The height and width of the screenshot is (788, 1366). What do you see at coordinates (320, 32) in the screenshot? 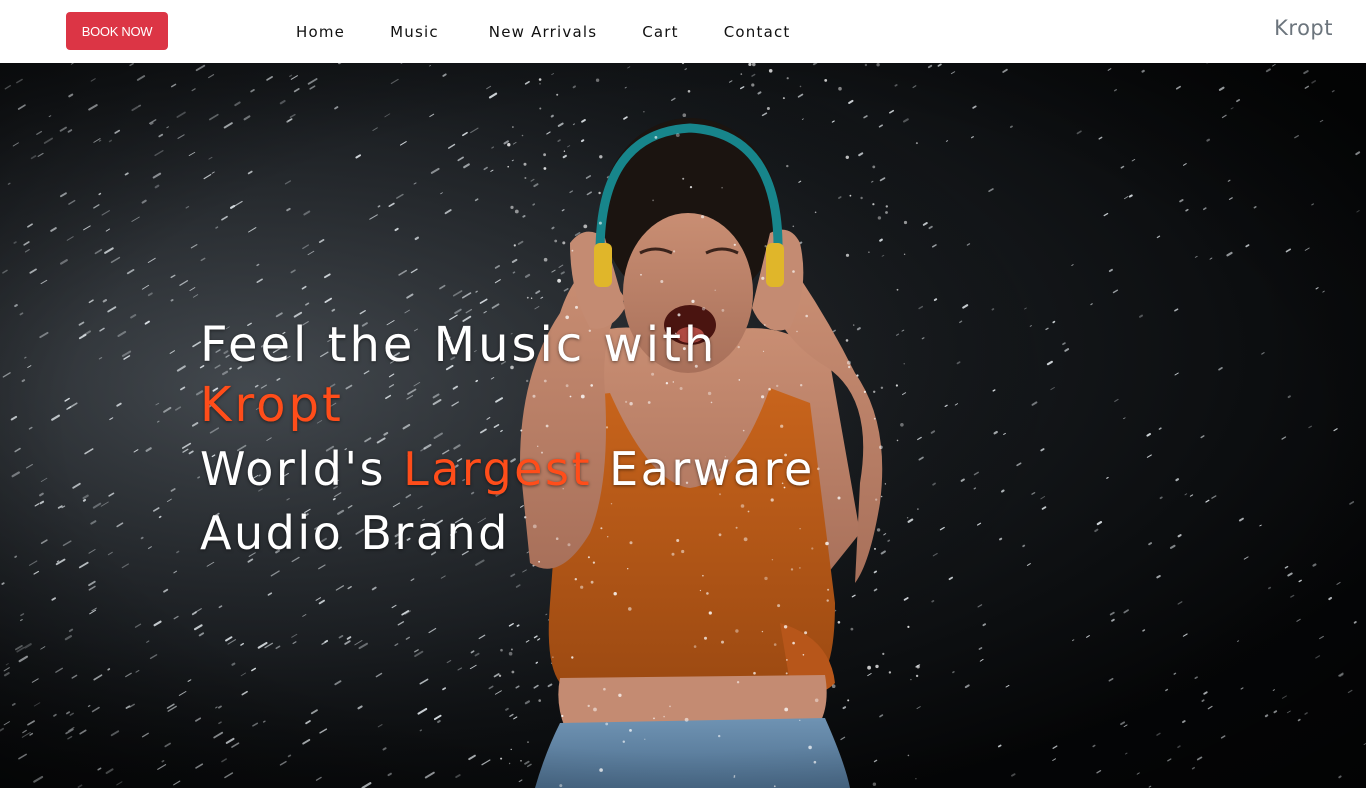
I see `nav-home-link: Home` at bounding box center [320, 32].